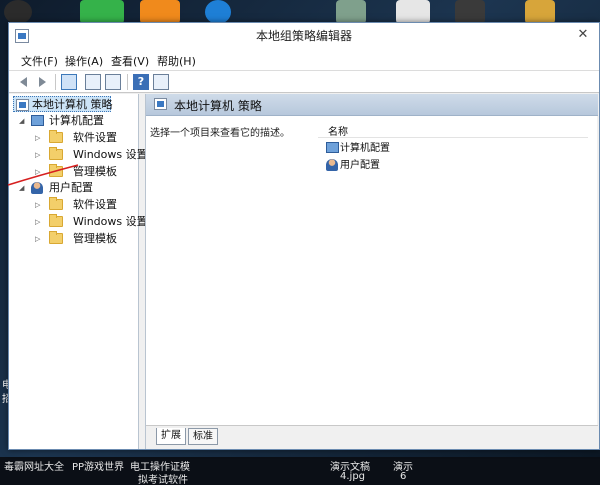  Describe the element at coordinates (98, 465) in the screenshot. I see `desktop-label-pp-games: PP游戏世界` at that location.